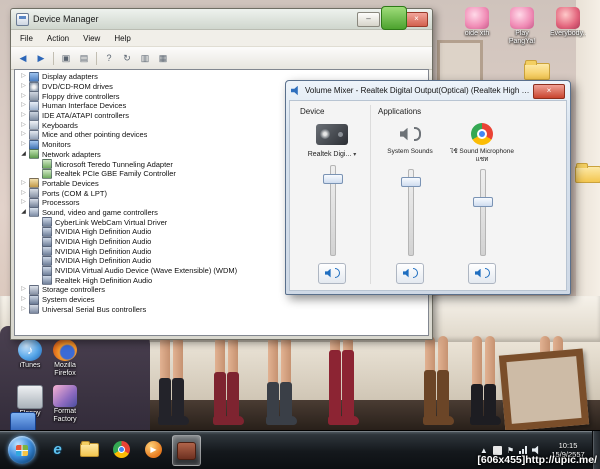  Describe the element at coordinates (163, 58) in the screenshot. I see `properties-icon: ▦` at that location.